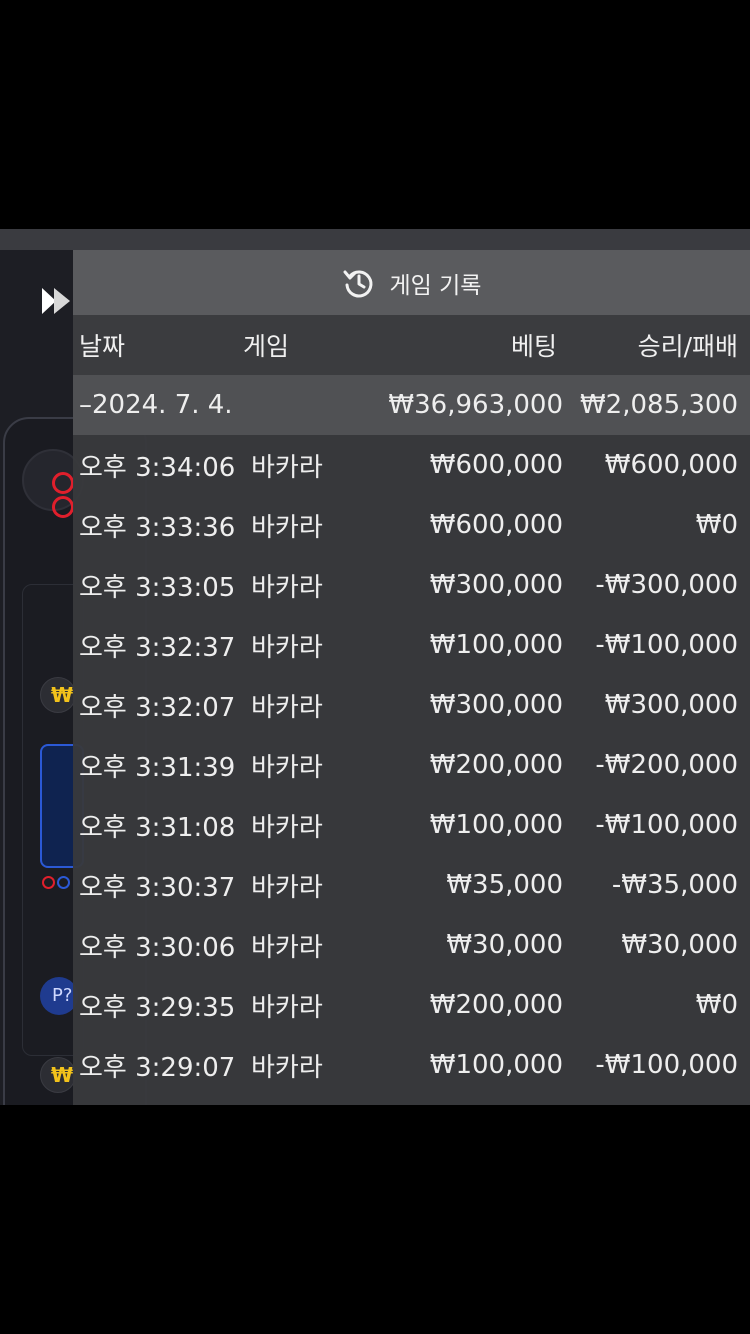 This screenshot has width=750, height=1334. Describe the element at coordinates (63, 496) in the screenshot. I see `roadmap-rings-icon` at that location.